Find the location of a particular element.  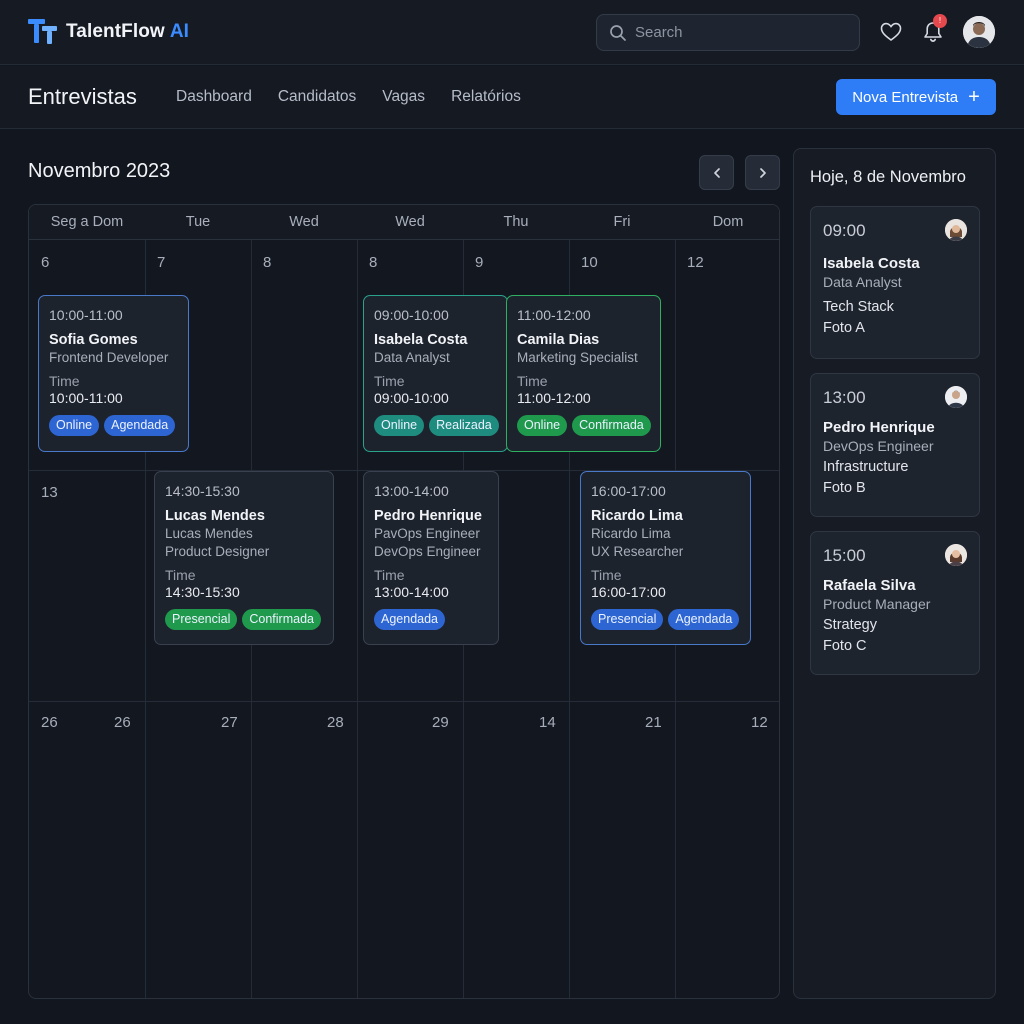

status-badge: Realizada is located at coordinates (464, 425).